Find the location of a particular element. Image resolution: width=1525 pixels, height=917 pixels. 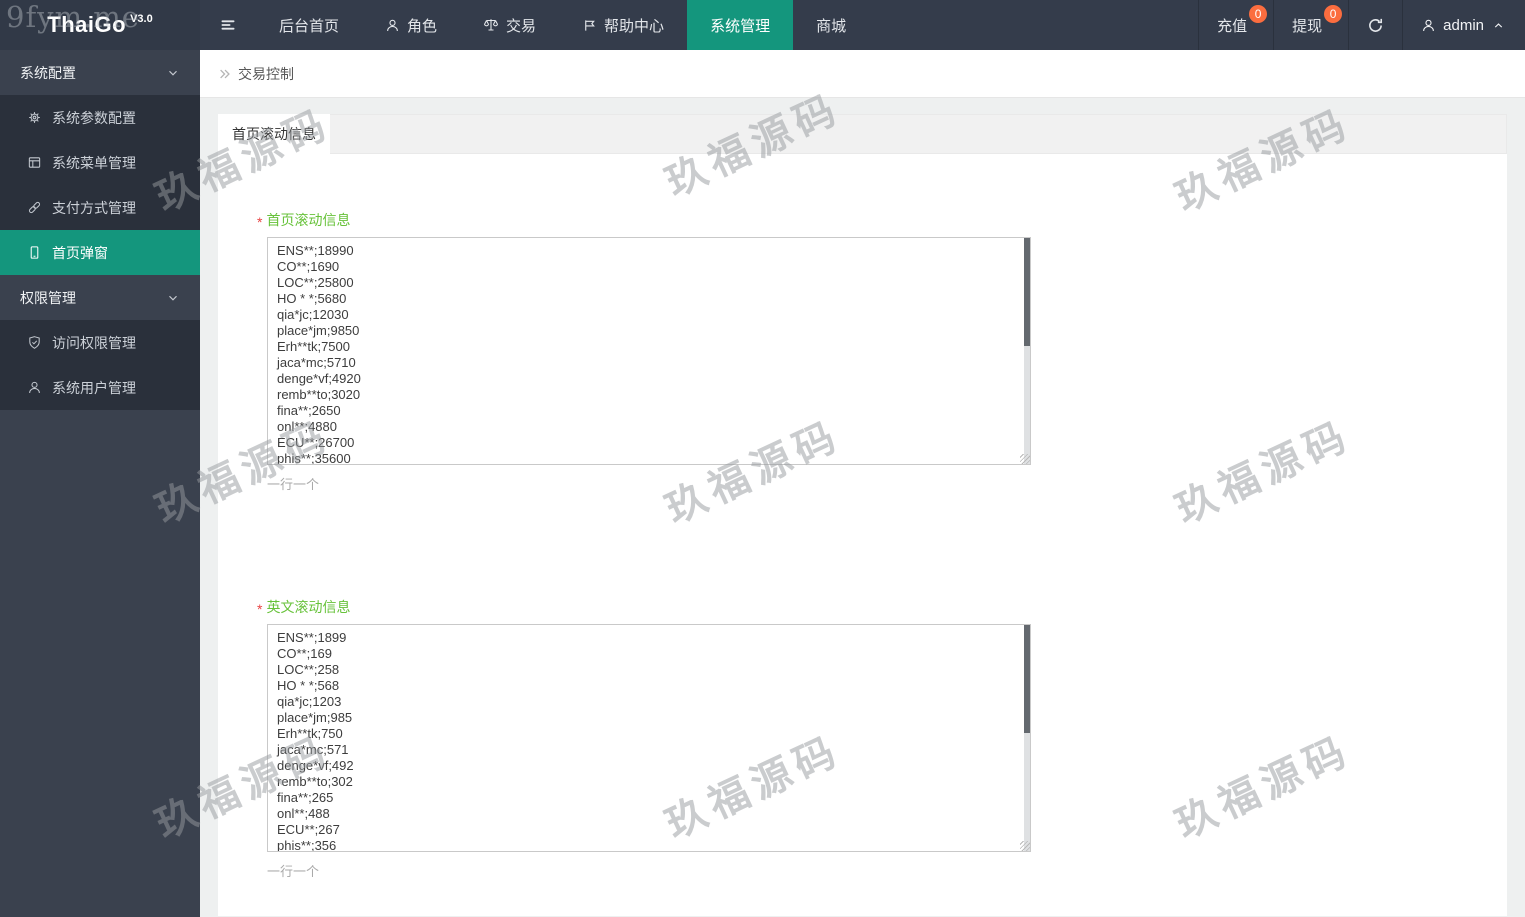

sidebar-toggle-button is located at coordinates (228, 25).